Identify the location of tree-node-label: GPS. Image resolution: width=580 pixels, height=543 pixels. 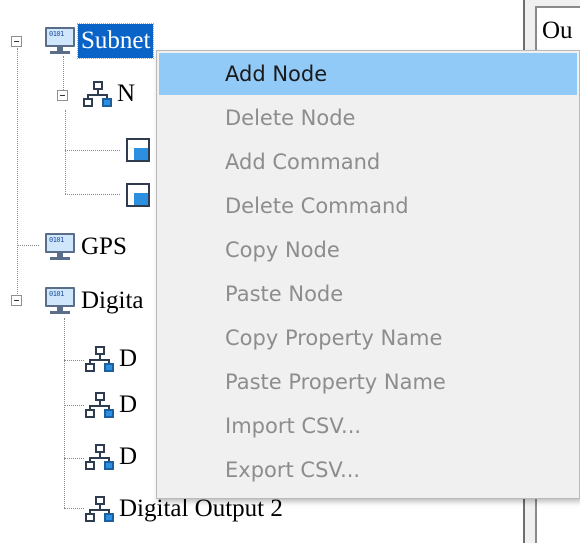
(104, 246).